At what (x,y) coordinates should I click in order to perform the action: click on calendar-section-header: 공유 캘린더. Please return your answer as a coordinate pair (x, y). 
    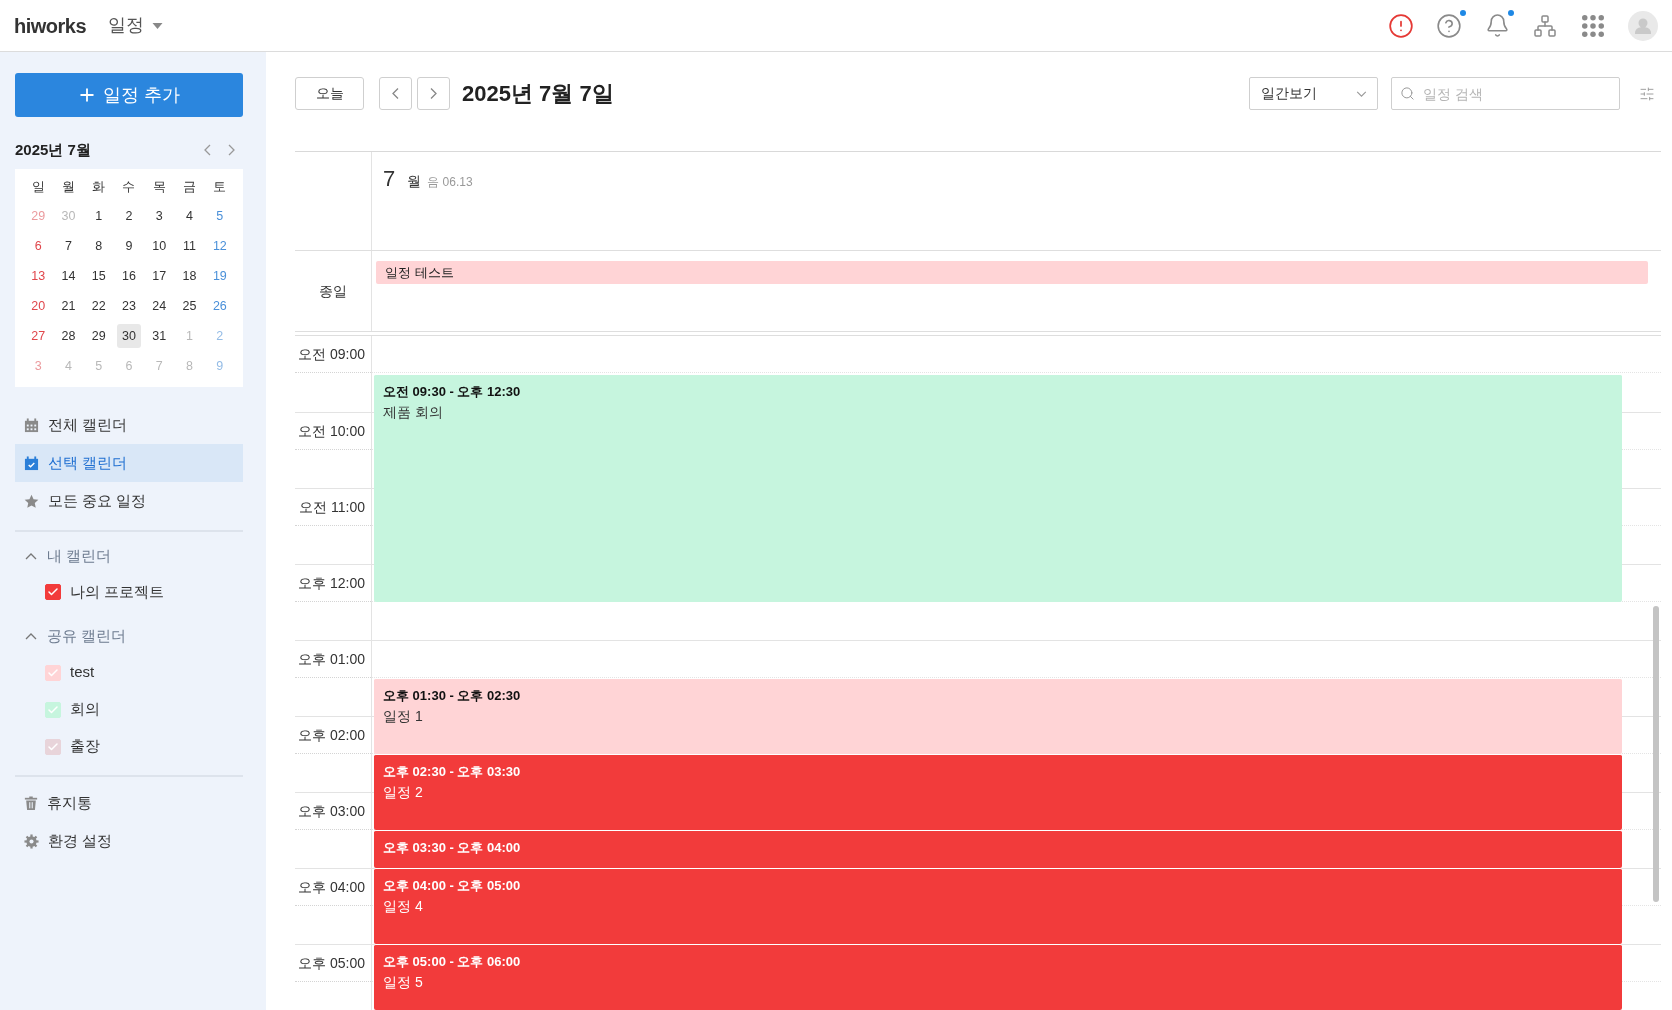
    Looking at the image, I should click on (71, 636).